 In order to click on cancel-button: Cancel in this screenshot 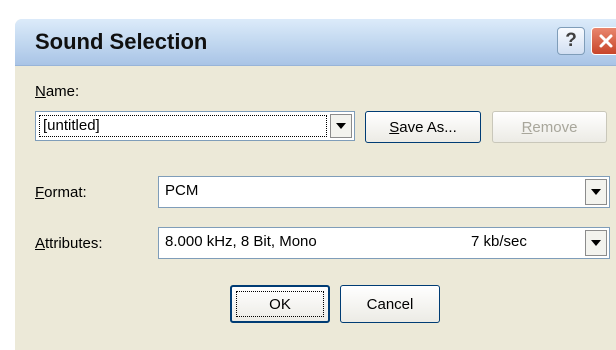, I will do `click(390, 304)`.